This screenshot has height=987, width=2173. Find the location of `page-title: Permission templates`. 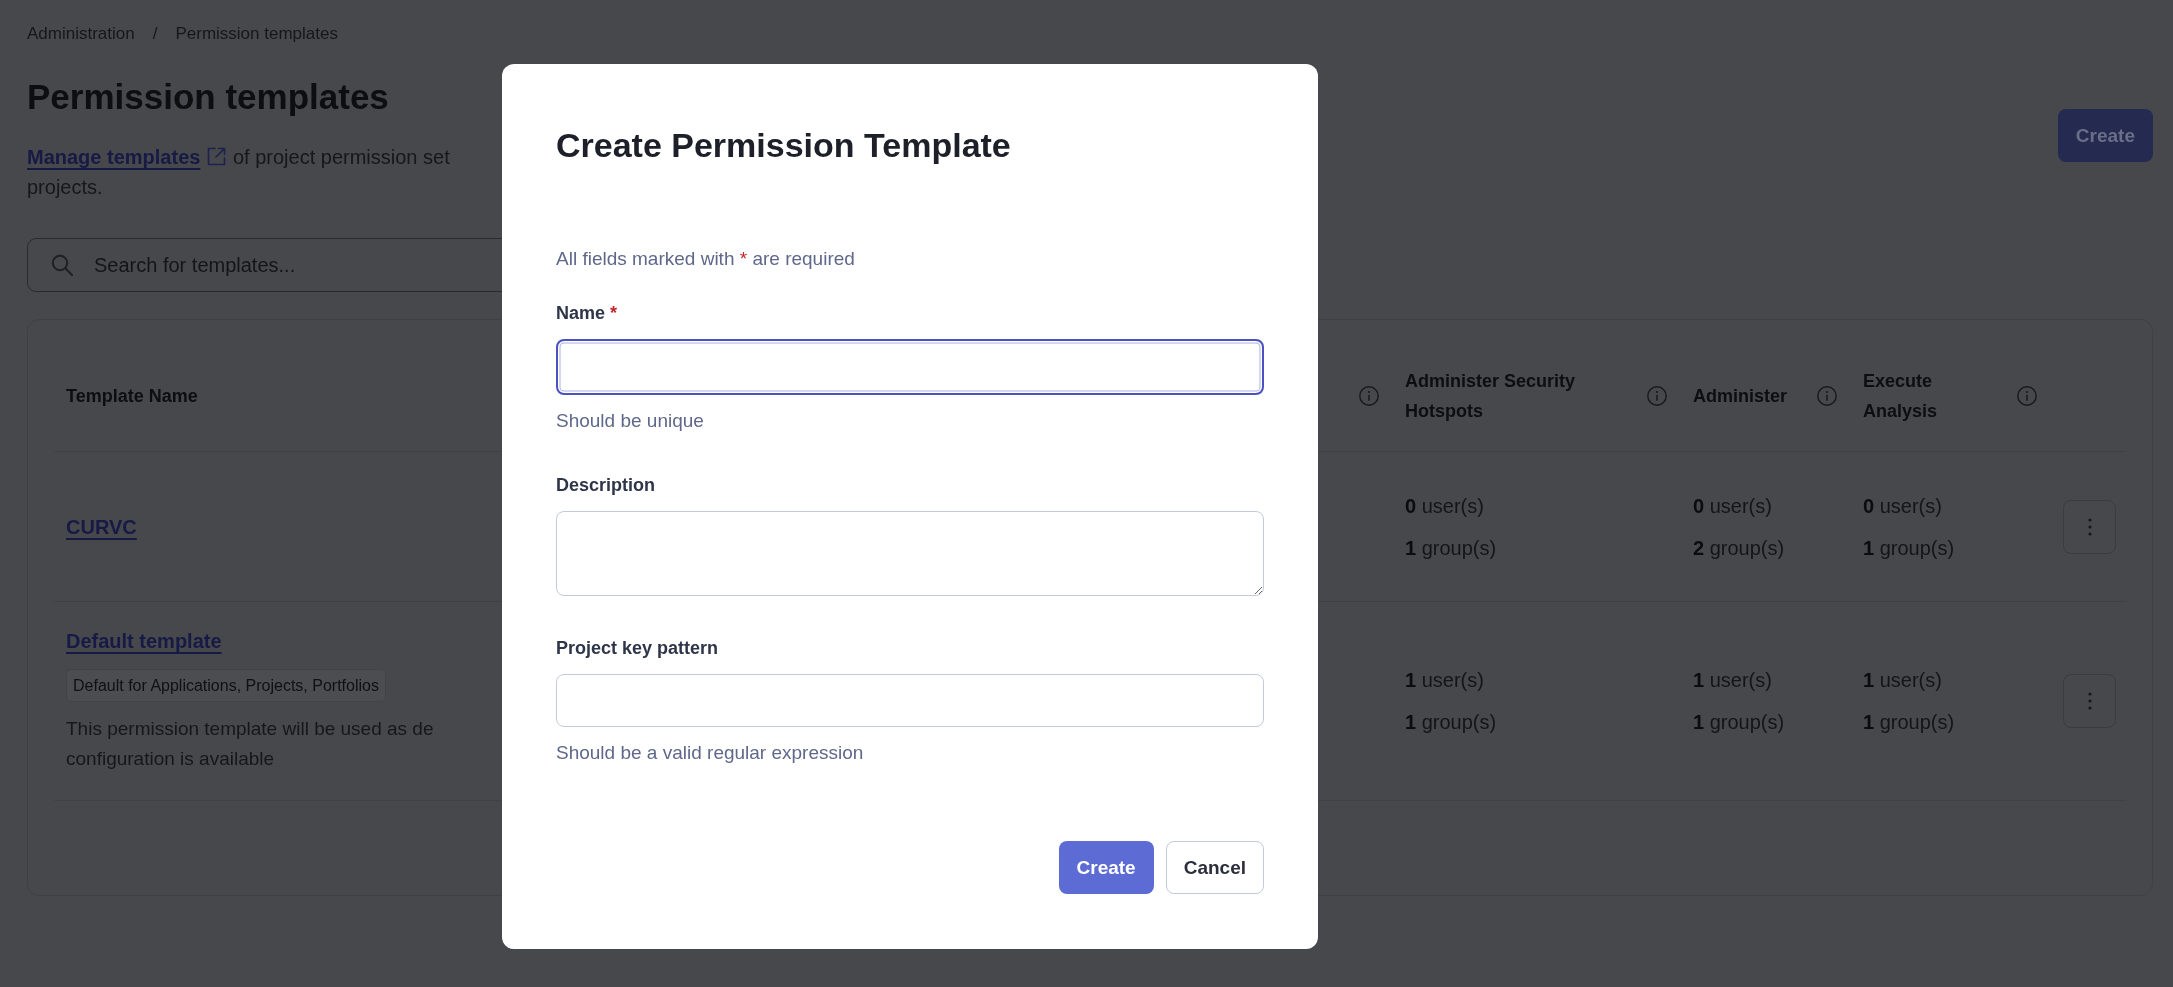

page-title: Permission templates is located at coordinates (208, 97).